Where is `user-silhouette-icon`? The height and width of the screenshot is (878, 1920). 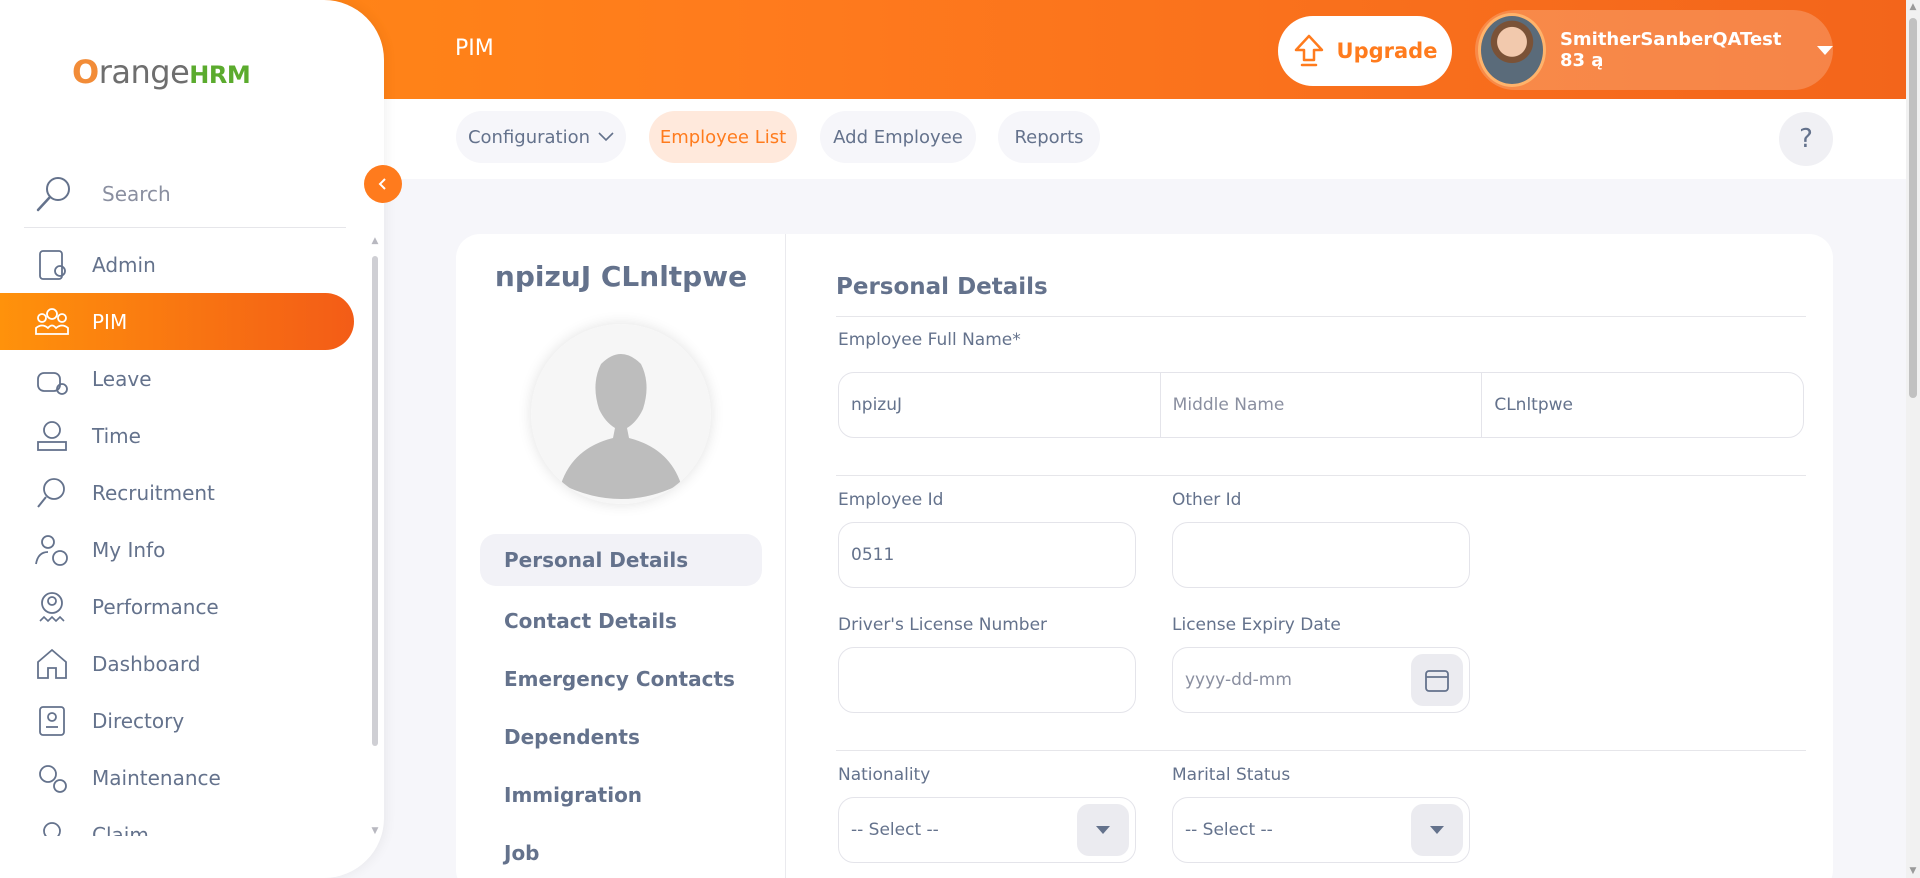
user-silhouette-icon is located at coordinates (621, 414).